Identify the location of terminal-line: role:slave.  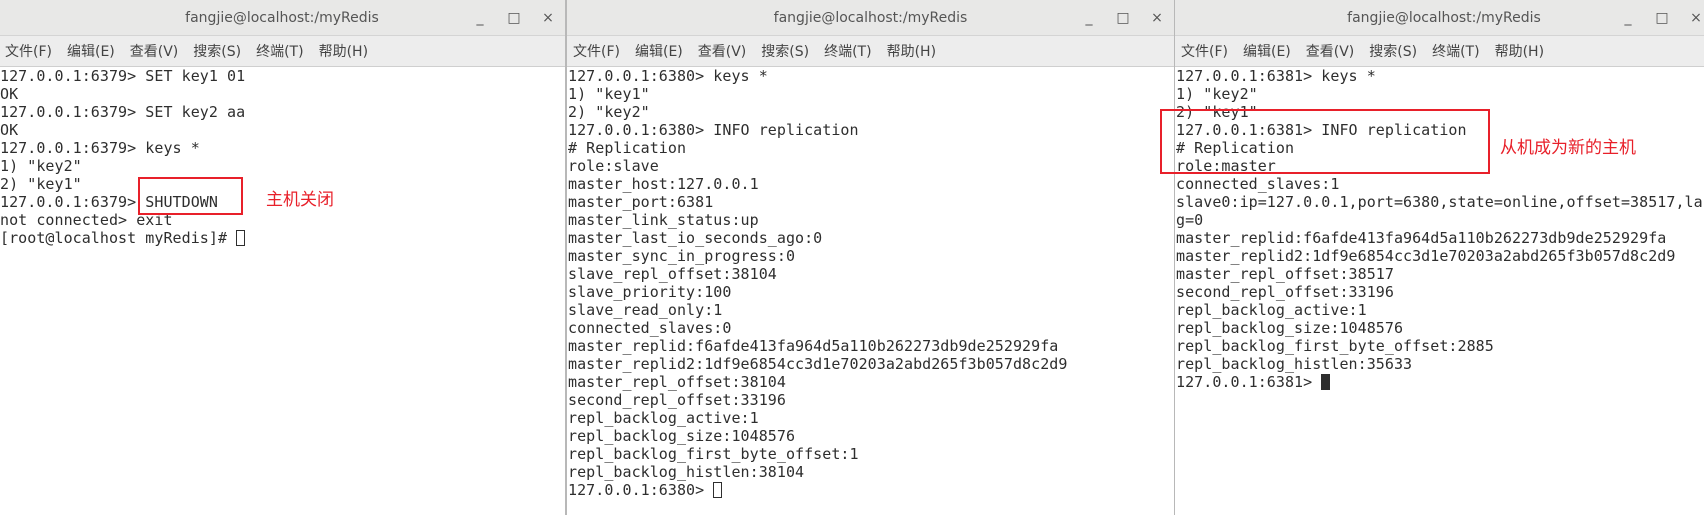
(871, 166).